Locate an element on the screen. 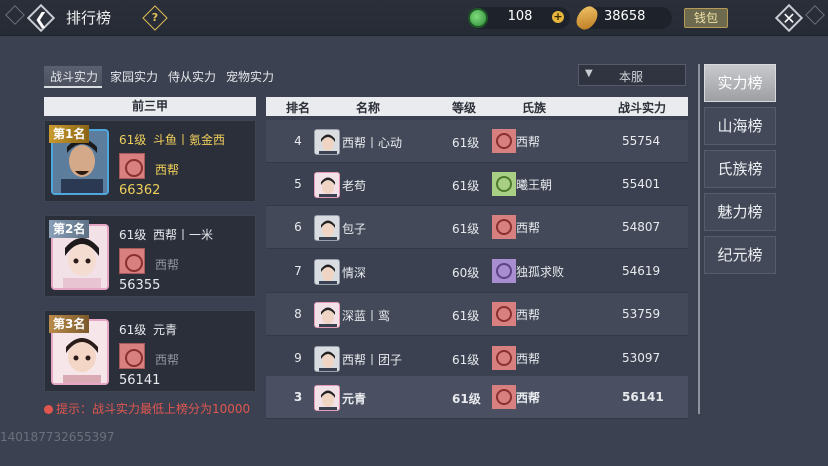 Image resolution: width=828 pixels, height=466 pixels. table-row: 8 深蓝丨鸾 61级 西帮 53759 is located at coordinates (477, 314).